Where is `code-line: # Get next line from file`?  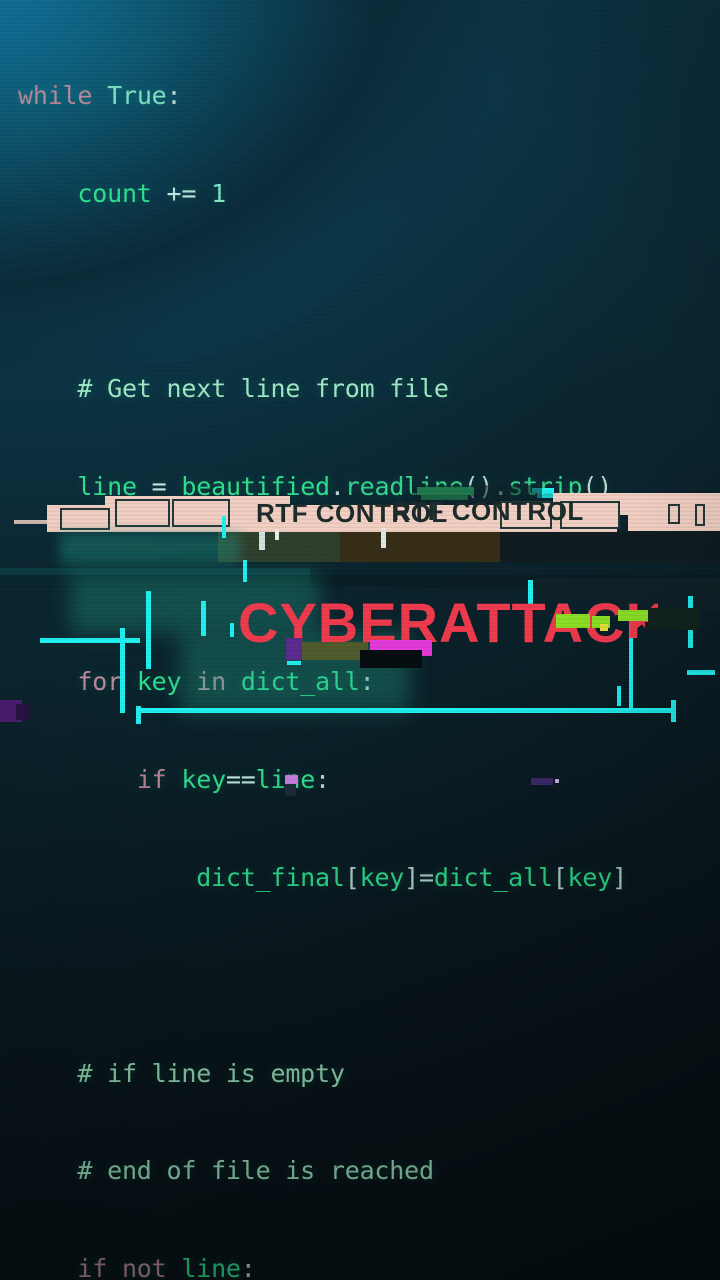 code-line: # Get next line from file is located at coordinates (263, 389).